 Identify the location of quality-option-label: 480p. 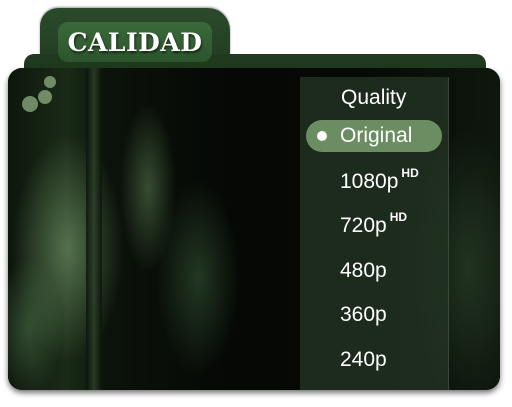
(363, 270).